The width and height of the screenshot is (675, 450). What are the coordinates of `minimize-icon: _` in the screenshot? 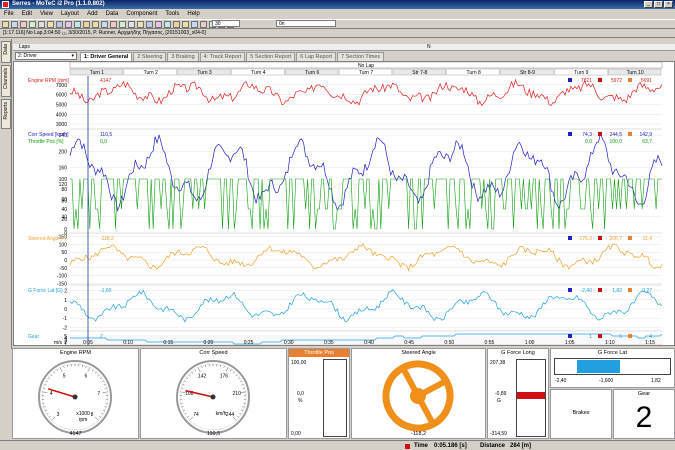 It's located at (648, 4).